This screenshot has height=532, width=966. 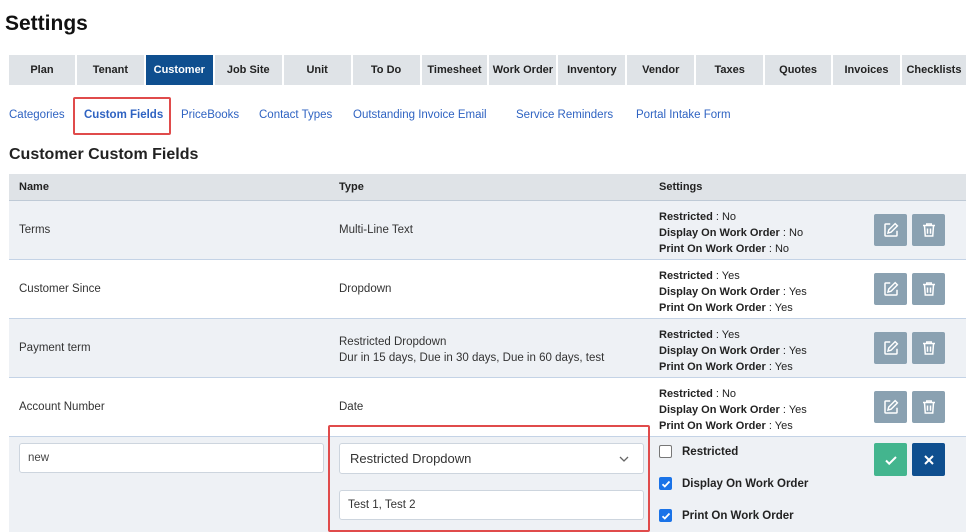 I want to click on column-header-settings: Settings, so click(x=681, y=187).